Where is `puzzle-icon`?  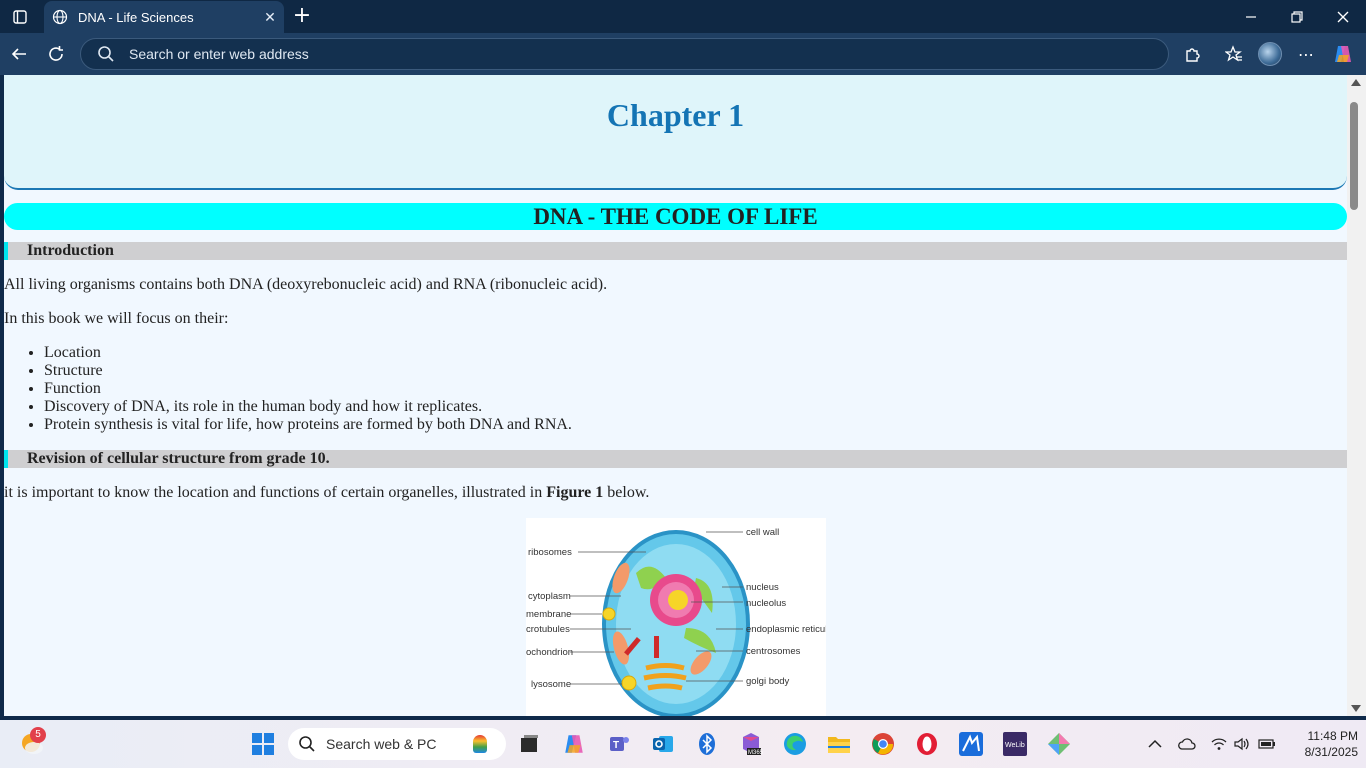 puzzle-icon is located at coordinates (1193, 55).